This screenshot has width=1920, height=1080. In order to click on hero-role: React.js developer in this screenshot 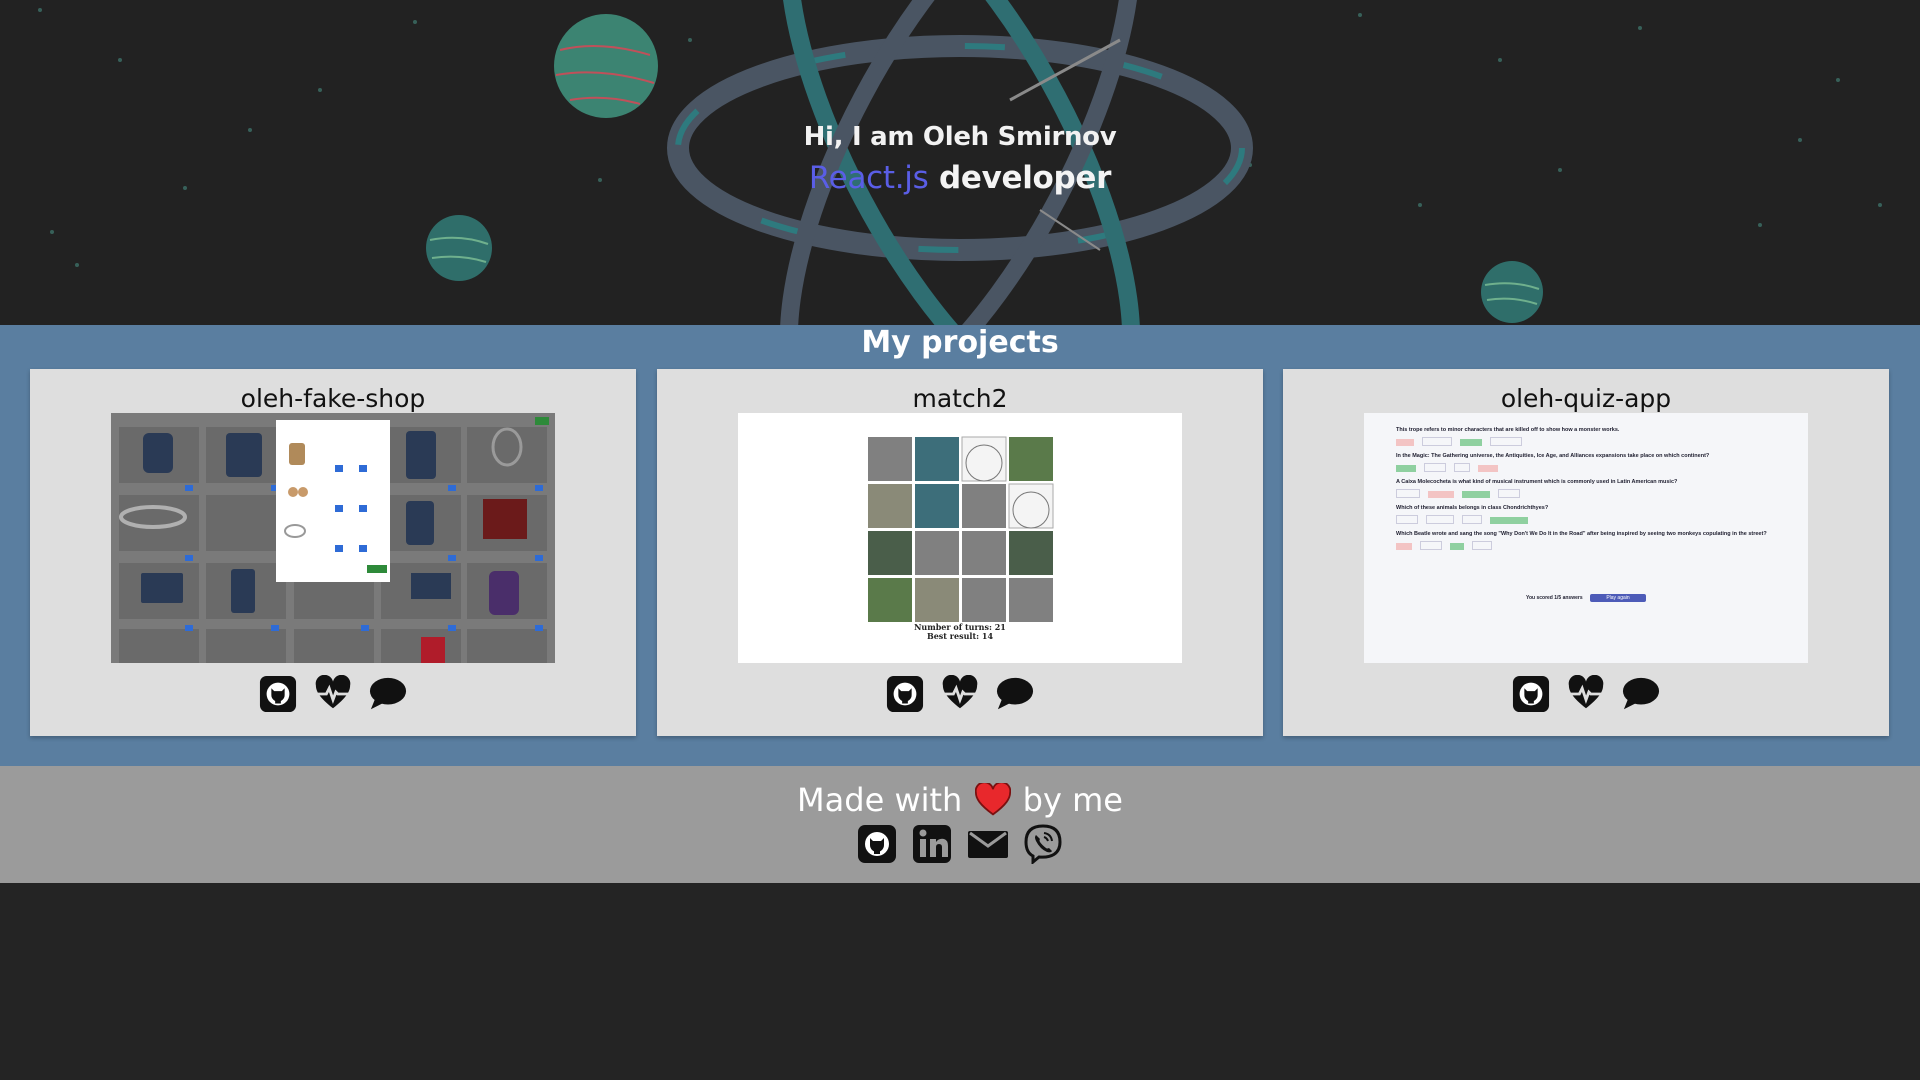, I will do `click(960, 178)`.